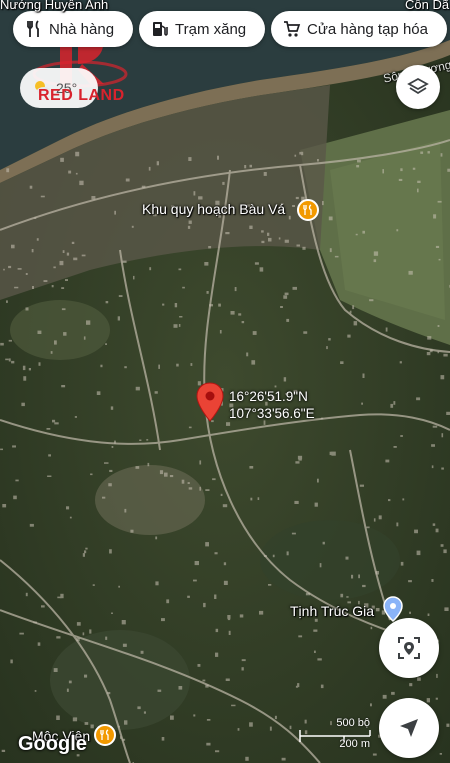 This screenshot has width=450, height=763. What do you see at coordinates (33, 28) in the screenshot?
I see `restaurant-icon` at bounding box center [33, 28].